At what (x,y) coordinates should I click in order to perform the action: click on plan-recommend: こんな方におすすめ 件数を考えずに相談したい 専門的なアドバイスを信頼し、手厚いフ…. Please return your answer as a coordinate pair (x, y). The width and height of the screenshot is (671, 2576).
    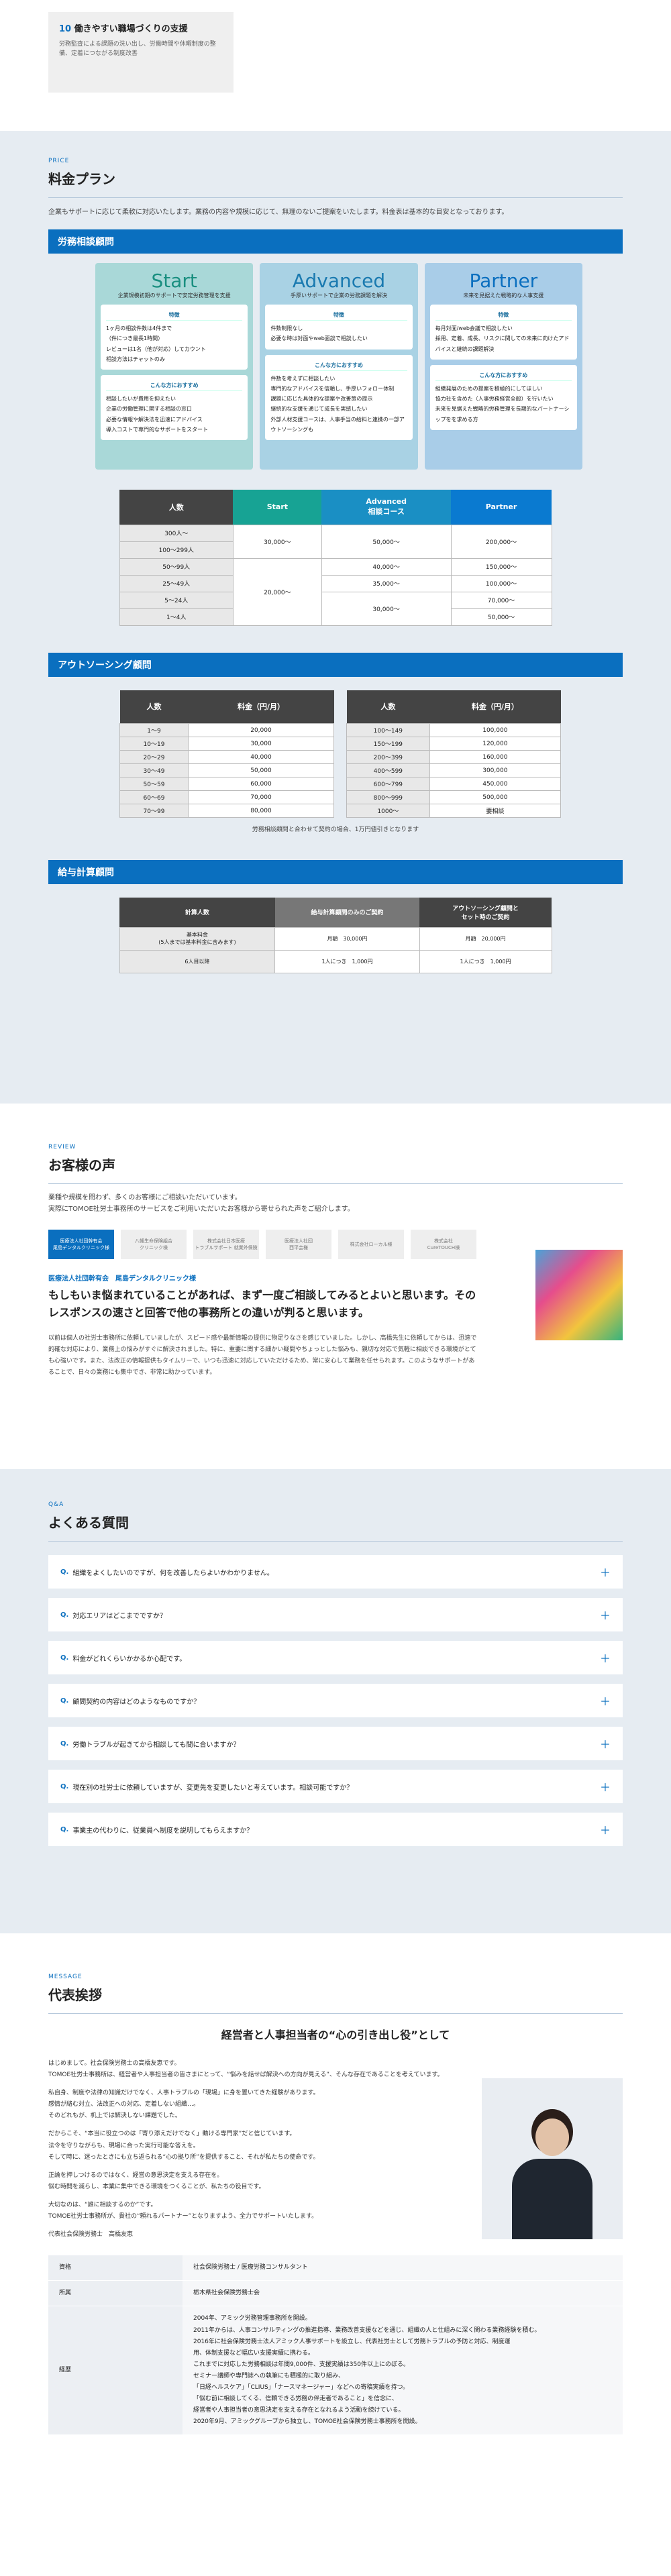
    Looking at the image, I should click on (339, 397).